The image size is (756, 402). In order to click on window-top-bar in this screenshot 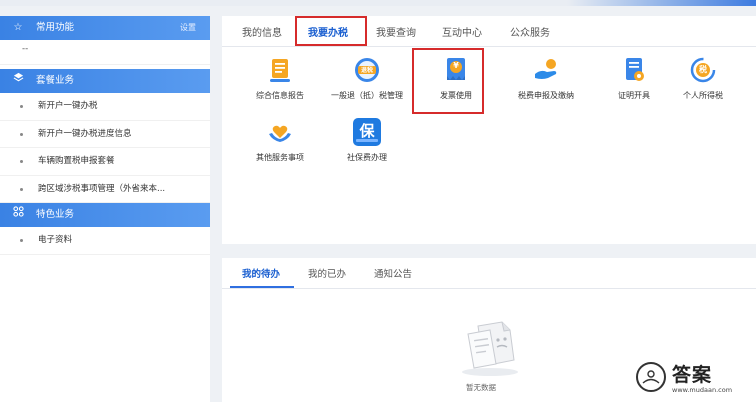, I will do `click(378, 3)`.